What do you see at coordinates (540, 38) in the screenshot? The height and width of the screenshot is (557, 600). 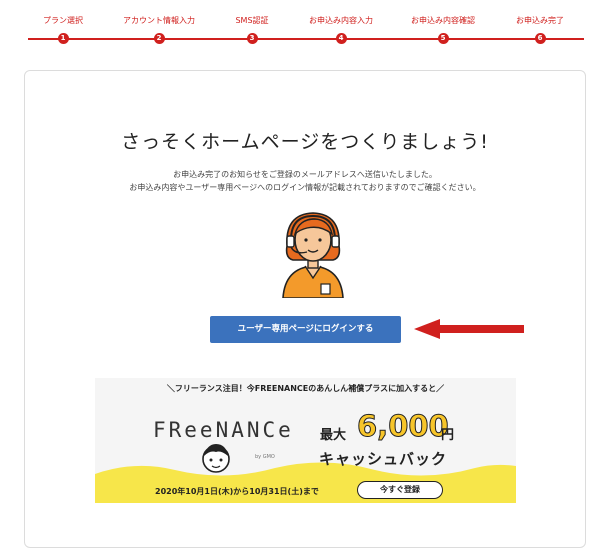 I see `step-number: 6` at bounding box center [540, 38].